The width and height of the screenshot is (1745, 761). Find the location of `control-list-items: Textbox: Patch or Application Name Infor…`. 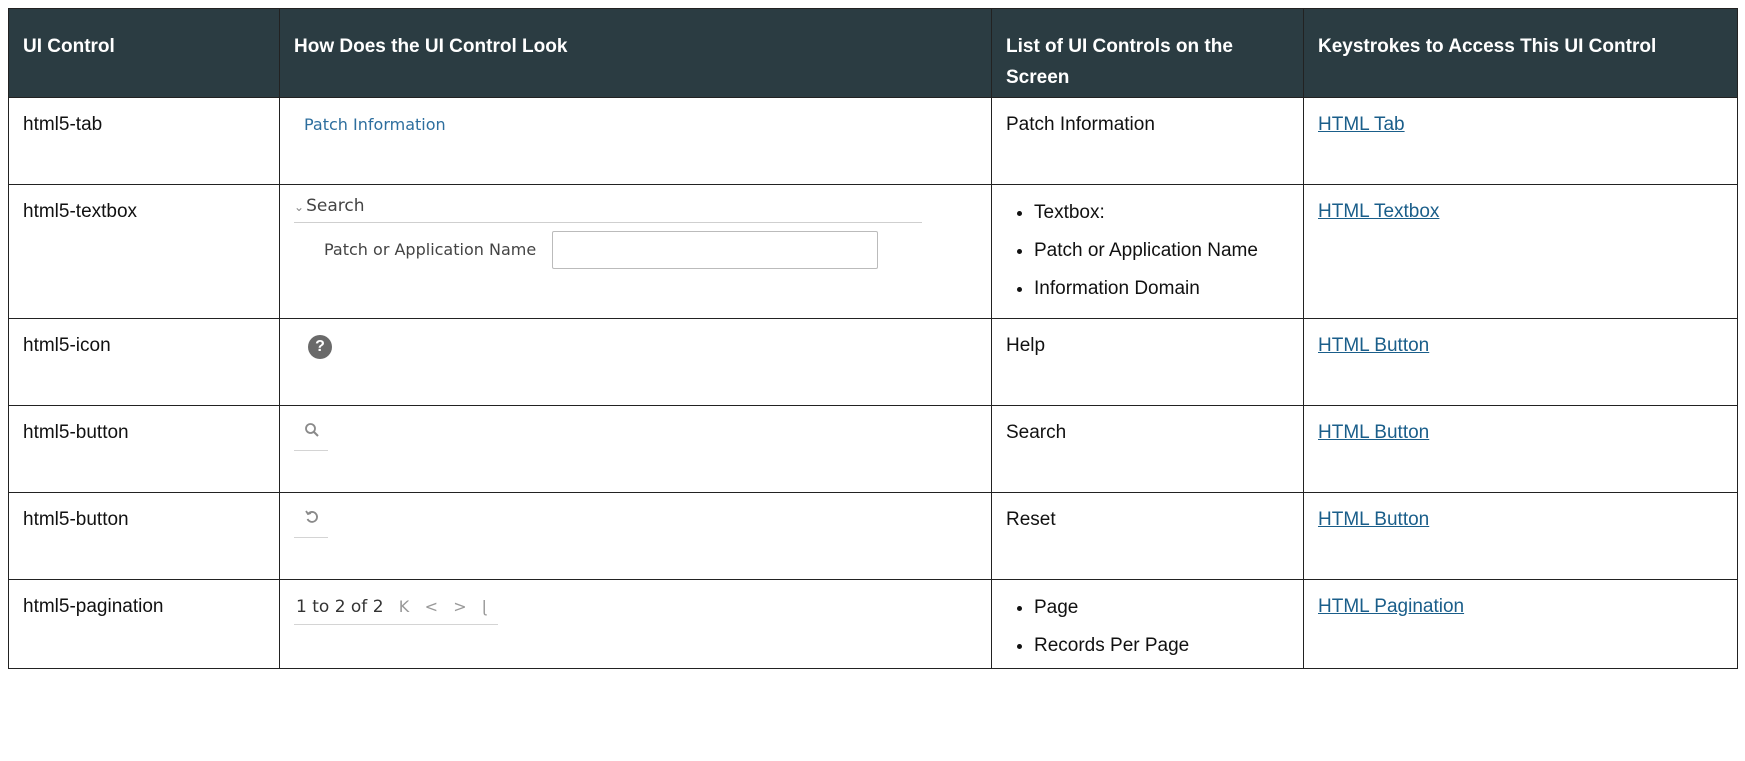

control-list-items: Textbox: Patch or Application Name Infor… is located at coordinates (1148, 251).